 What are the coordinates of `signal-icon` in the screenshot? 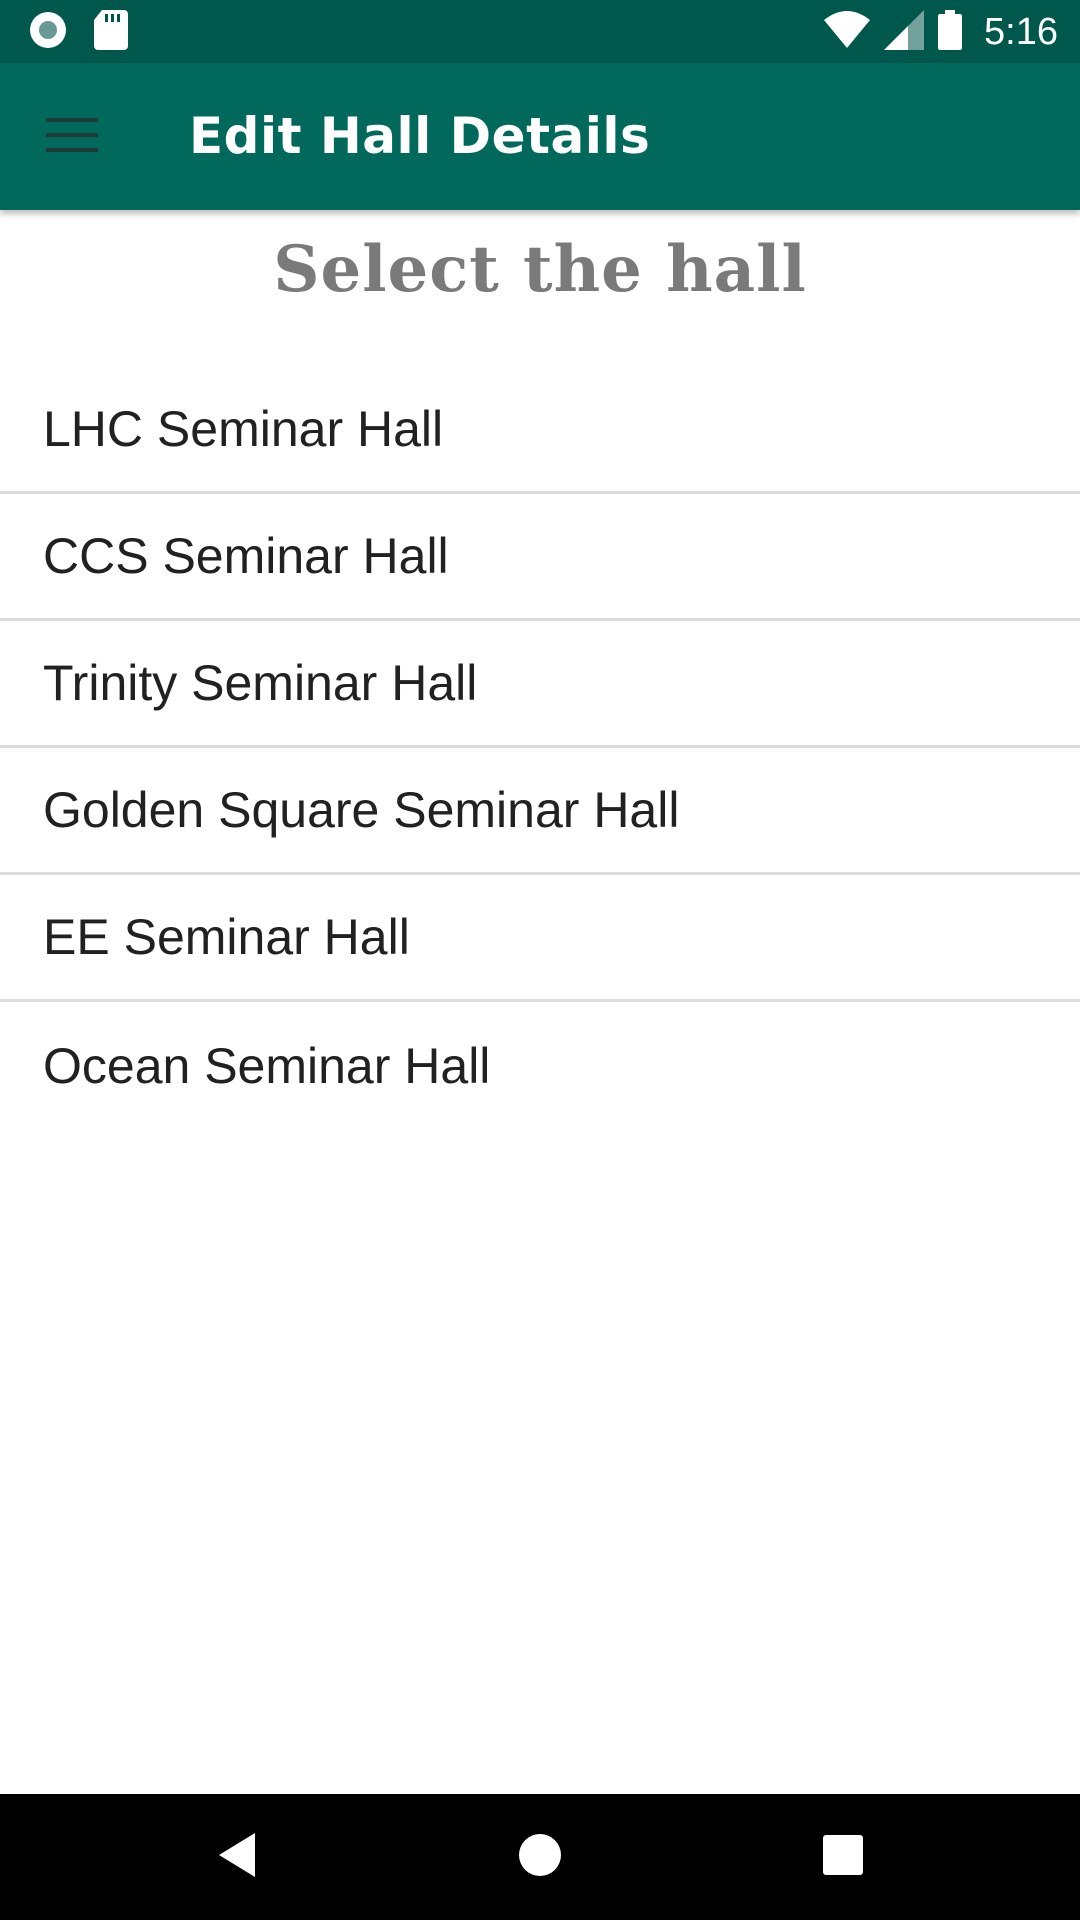 It's located at (904, 32).